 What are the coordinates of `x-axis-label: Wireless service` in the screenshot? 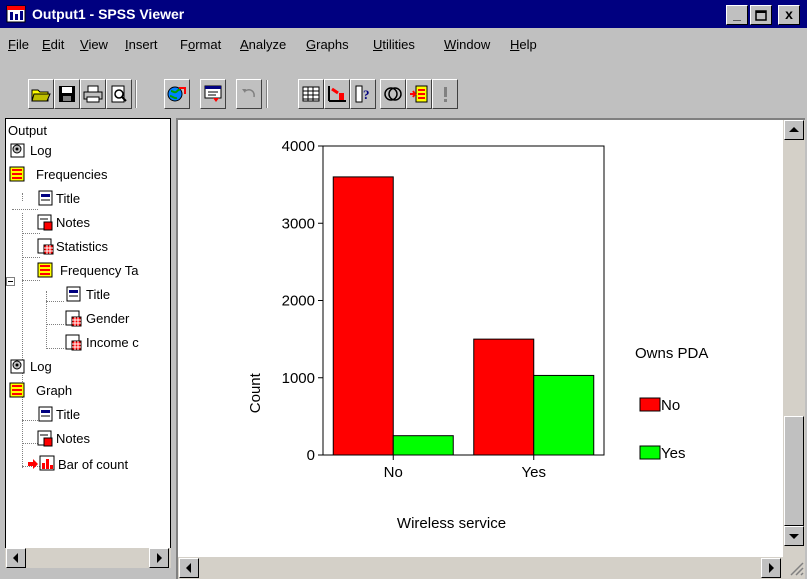 It's located at (451, 523).